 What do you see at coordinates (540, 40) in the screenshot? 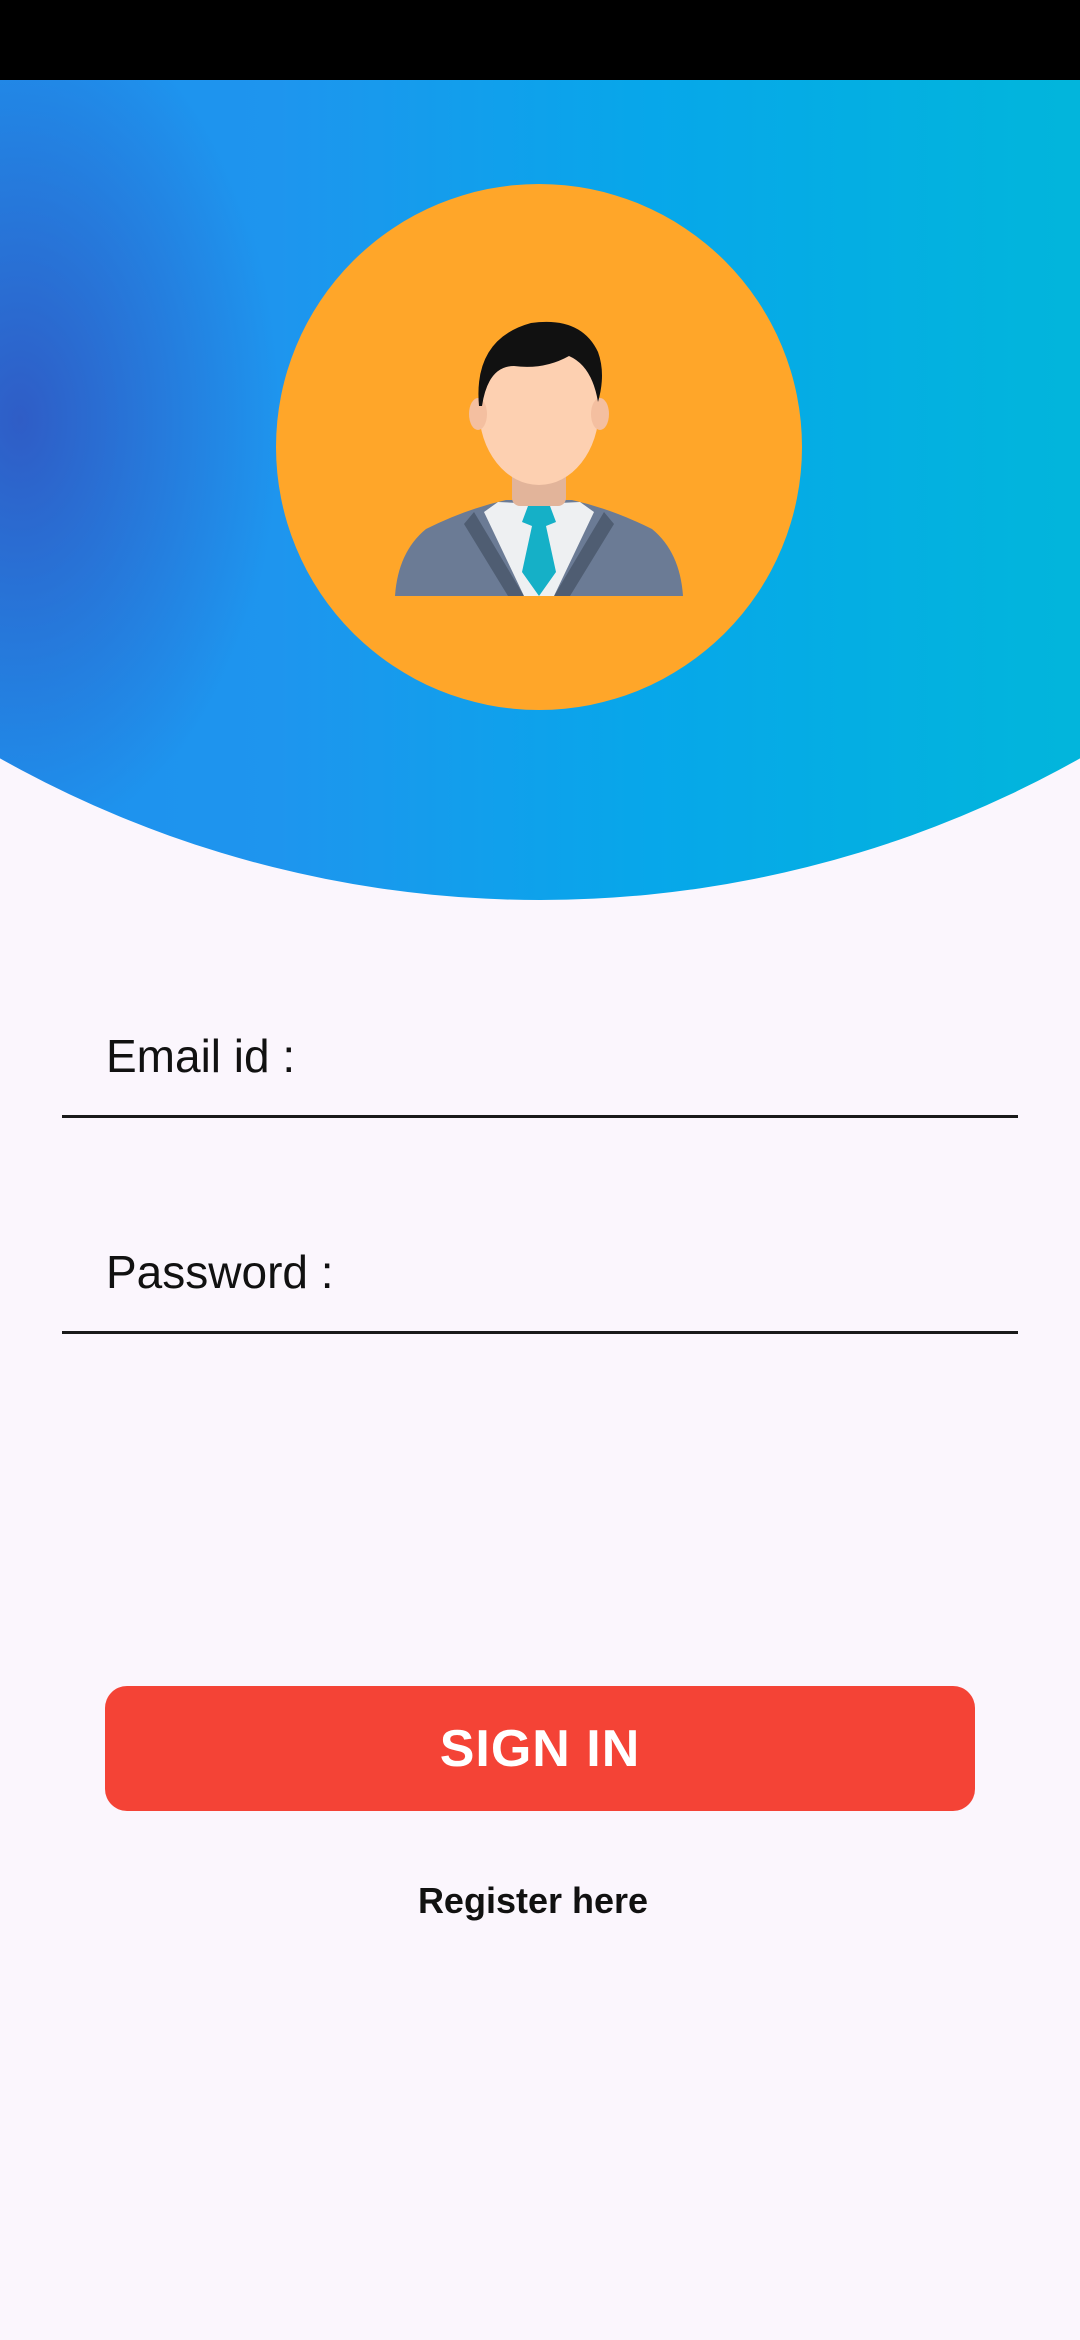
I see `status-bar` at bounding box center [540, 40].